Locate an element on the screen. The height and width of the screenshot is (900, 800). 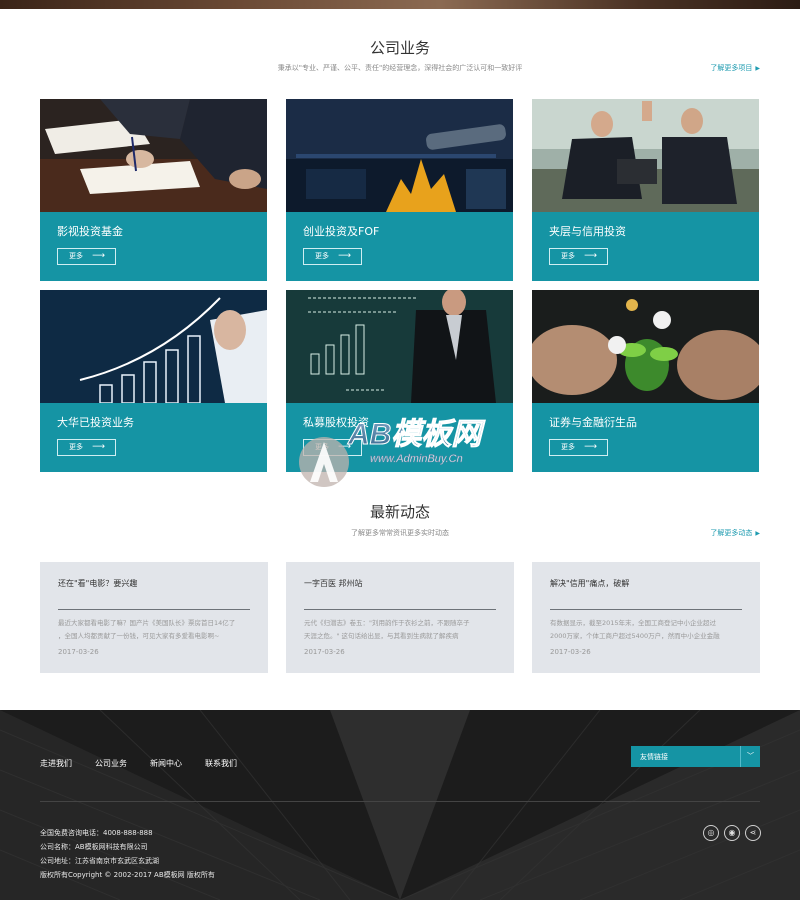
more-news-link: 了解更多动态 ▶ is located at coordinates (735, 533).